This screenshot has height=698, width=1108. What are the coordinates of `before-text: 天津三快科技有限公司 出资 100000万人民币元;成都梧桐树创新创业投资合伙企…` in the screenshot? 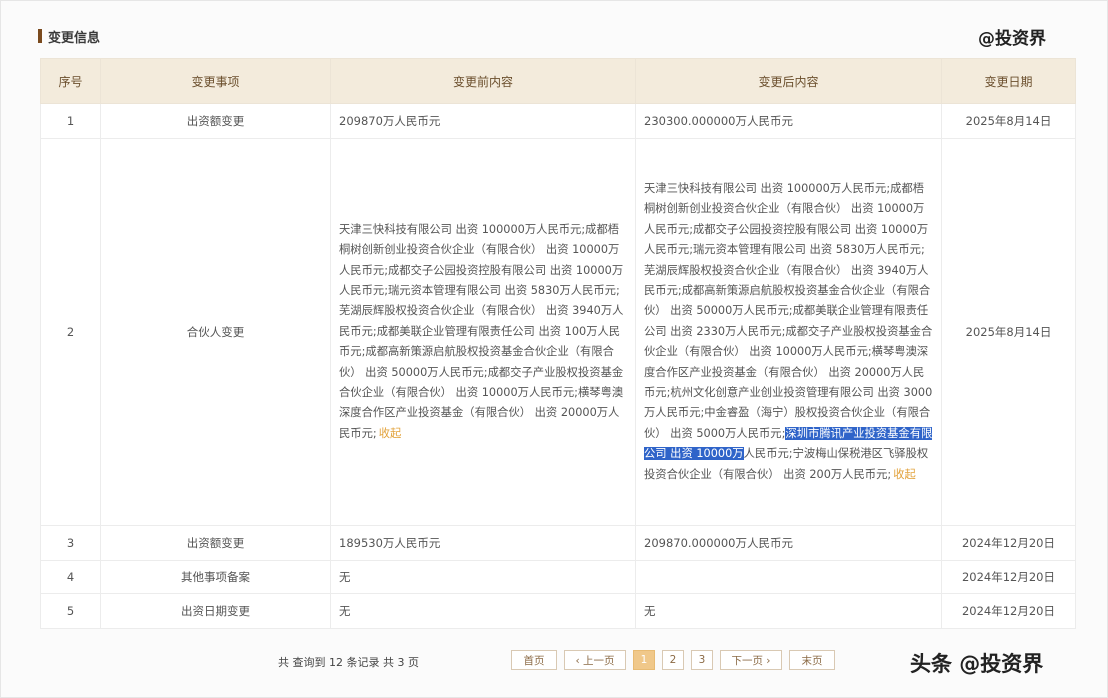 It's located at (481, 331).